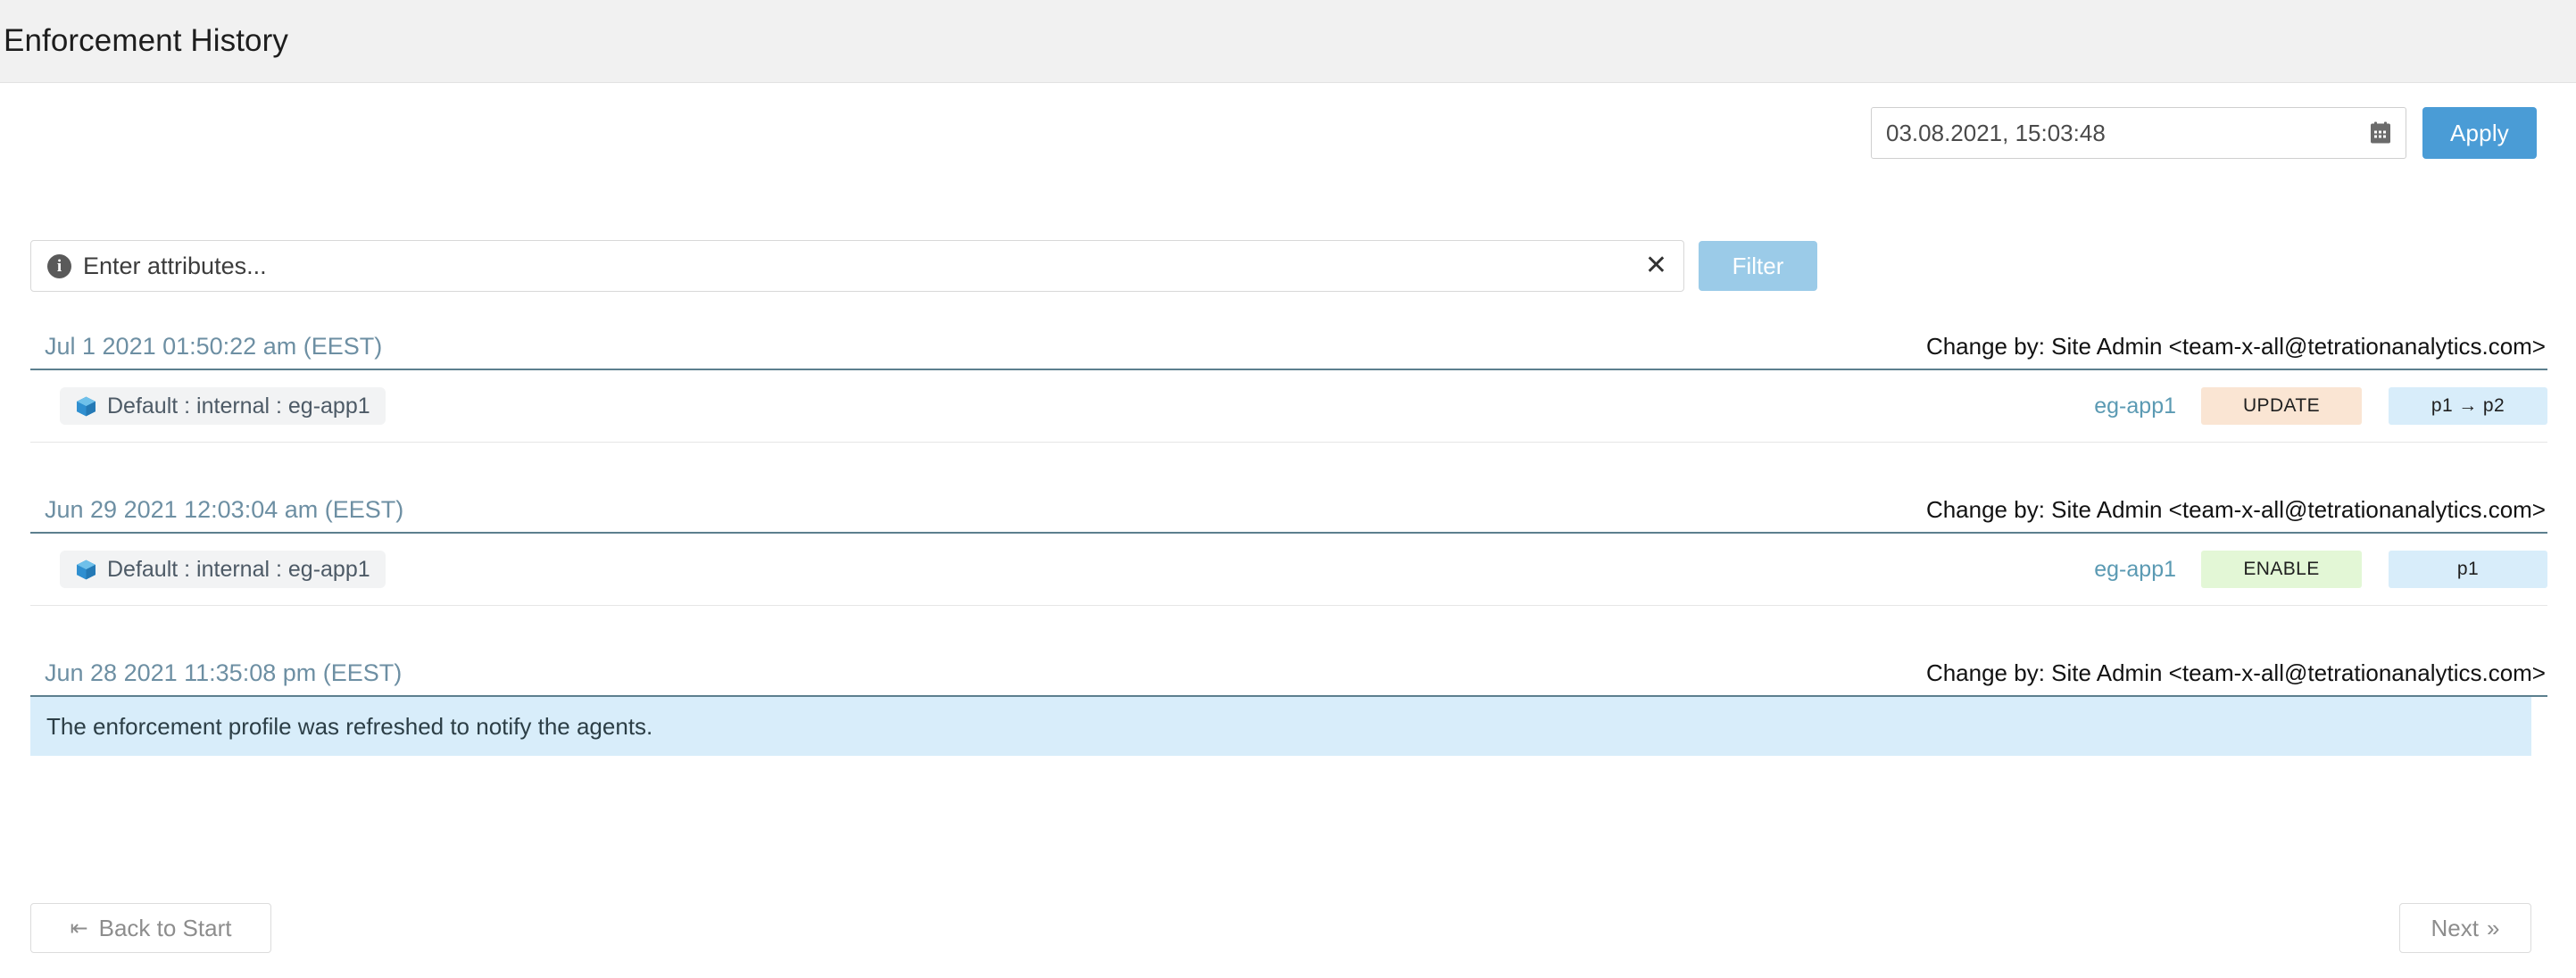  I want to click on entry-timestamp: Jul 1 2021 01:50:22 am (EEST), so click(214, 347).